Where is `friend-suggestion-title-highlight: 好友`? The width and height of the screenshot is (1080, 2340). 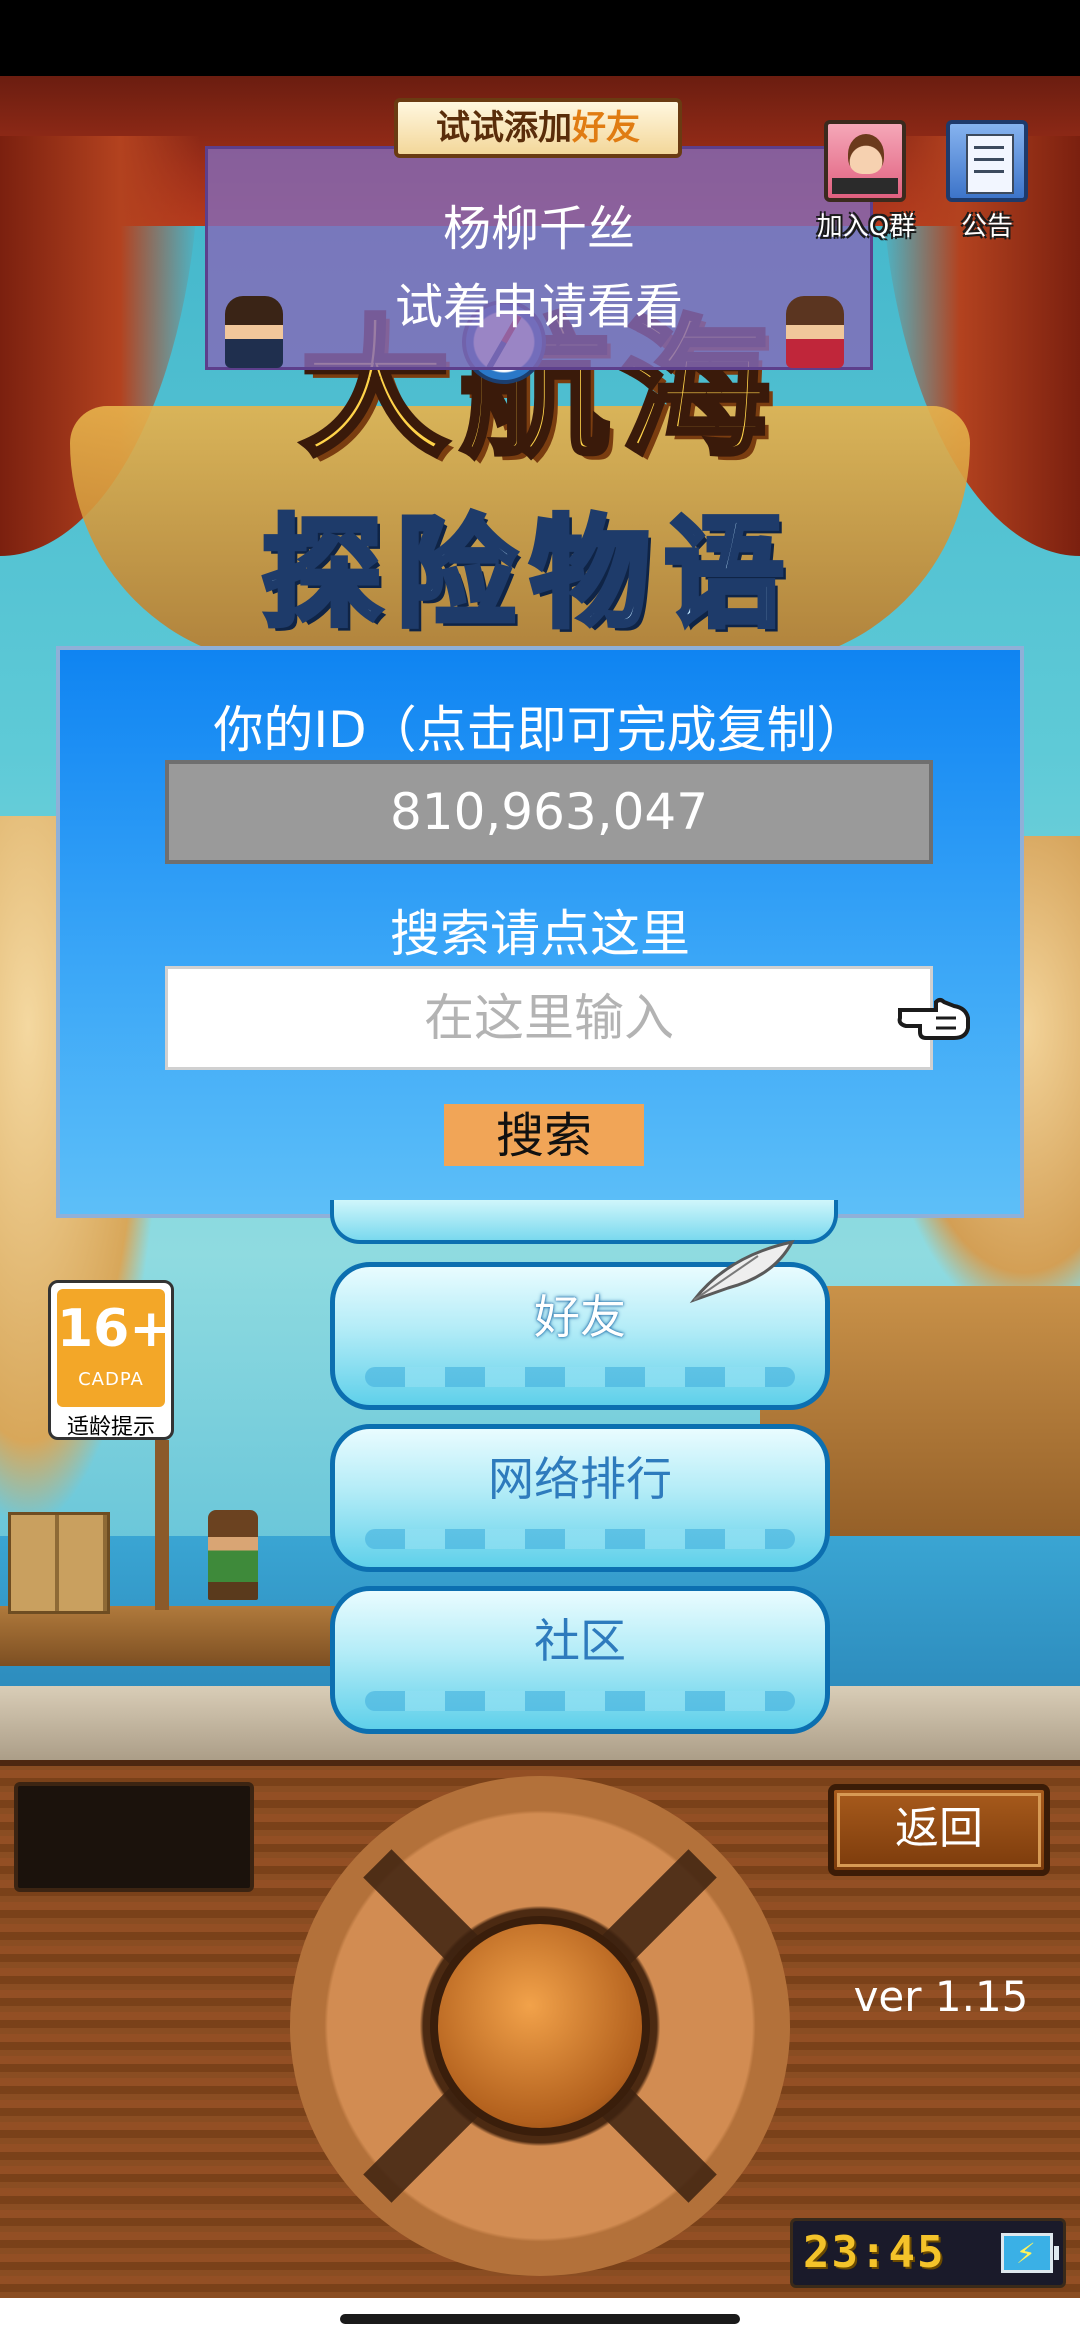 friend-suggestion-title-highlight: 好友 is located at coordinates (606, 128).